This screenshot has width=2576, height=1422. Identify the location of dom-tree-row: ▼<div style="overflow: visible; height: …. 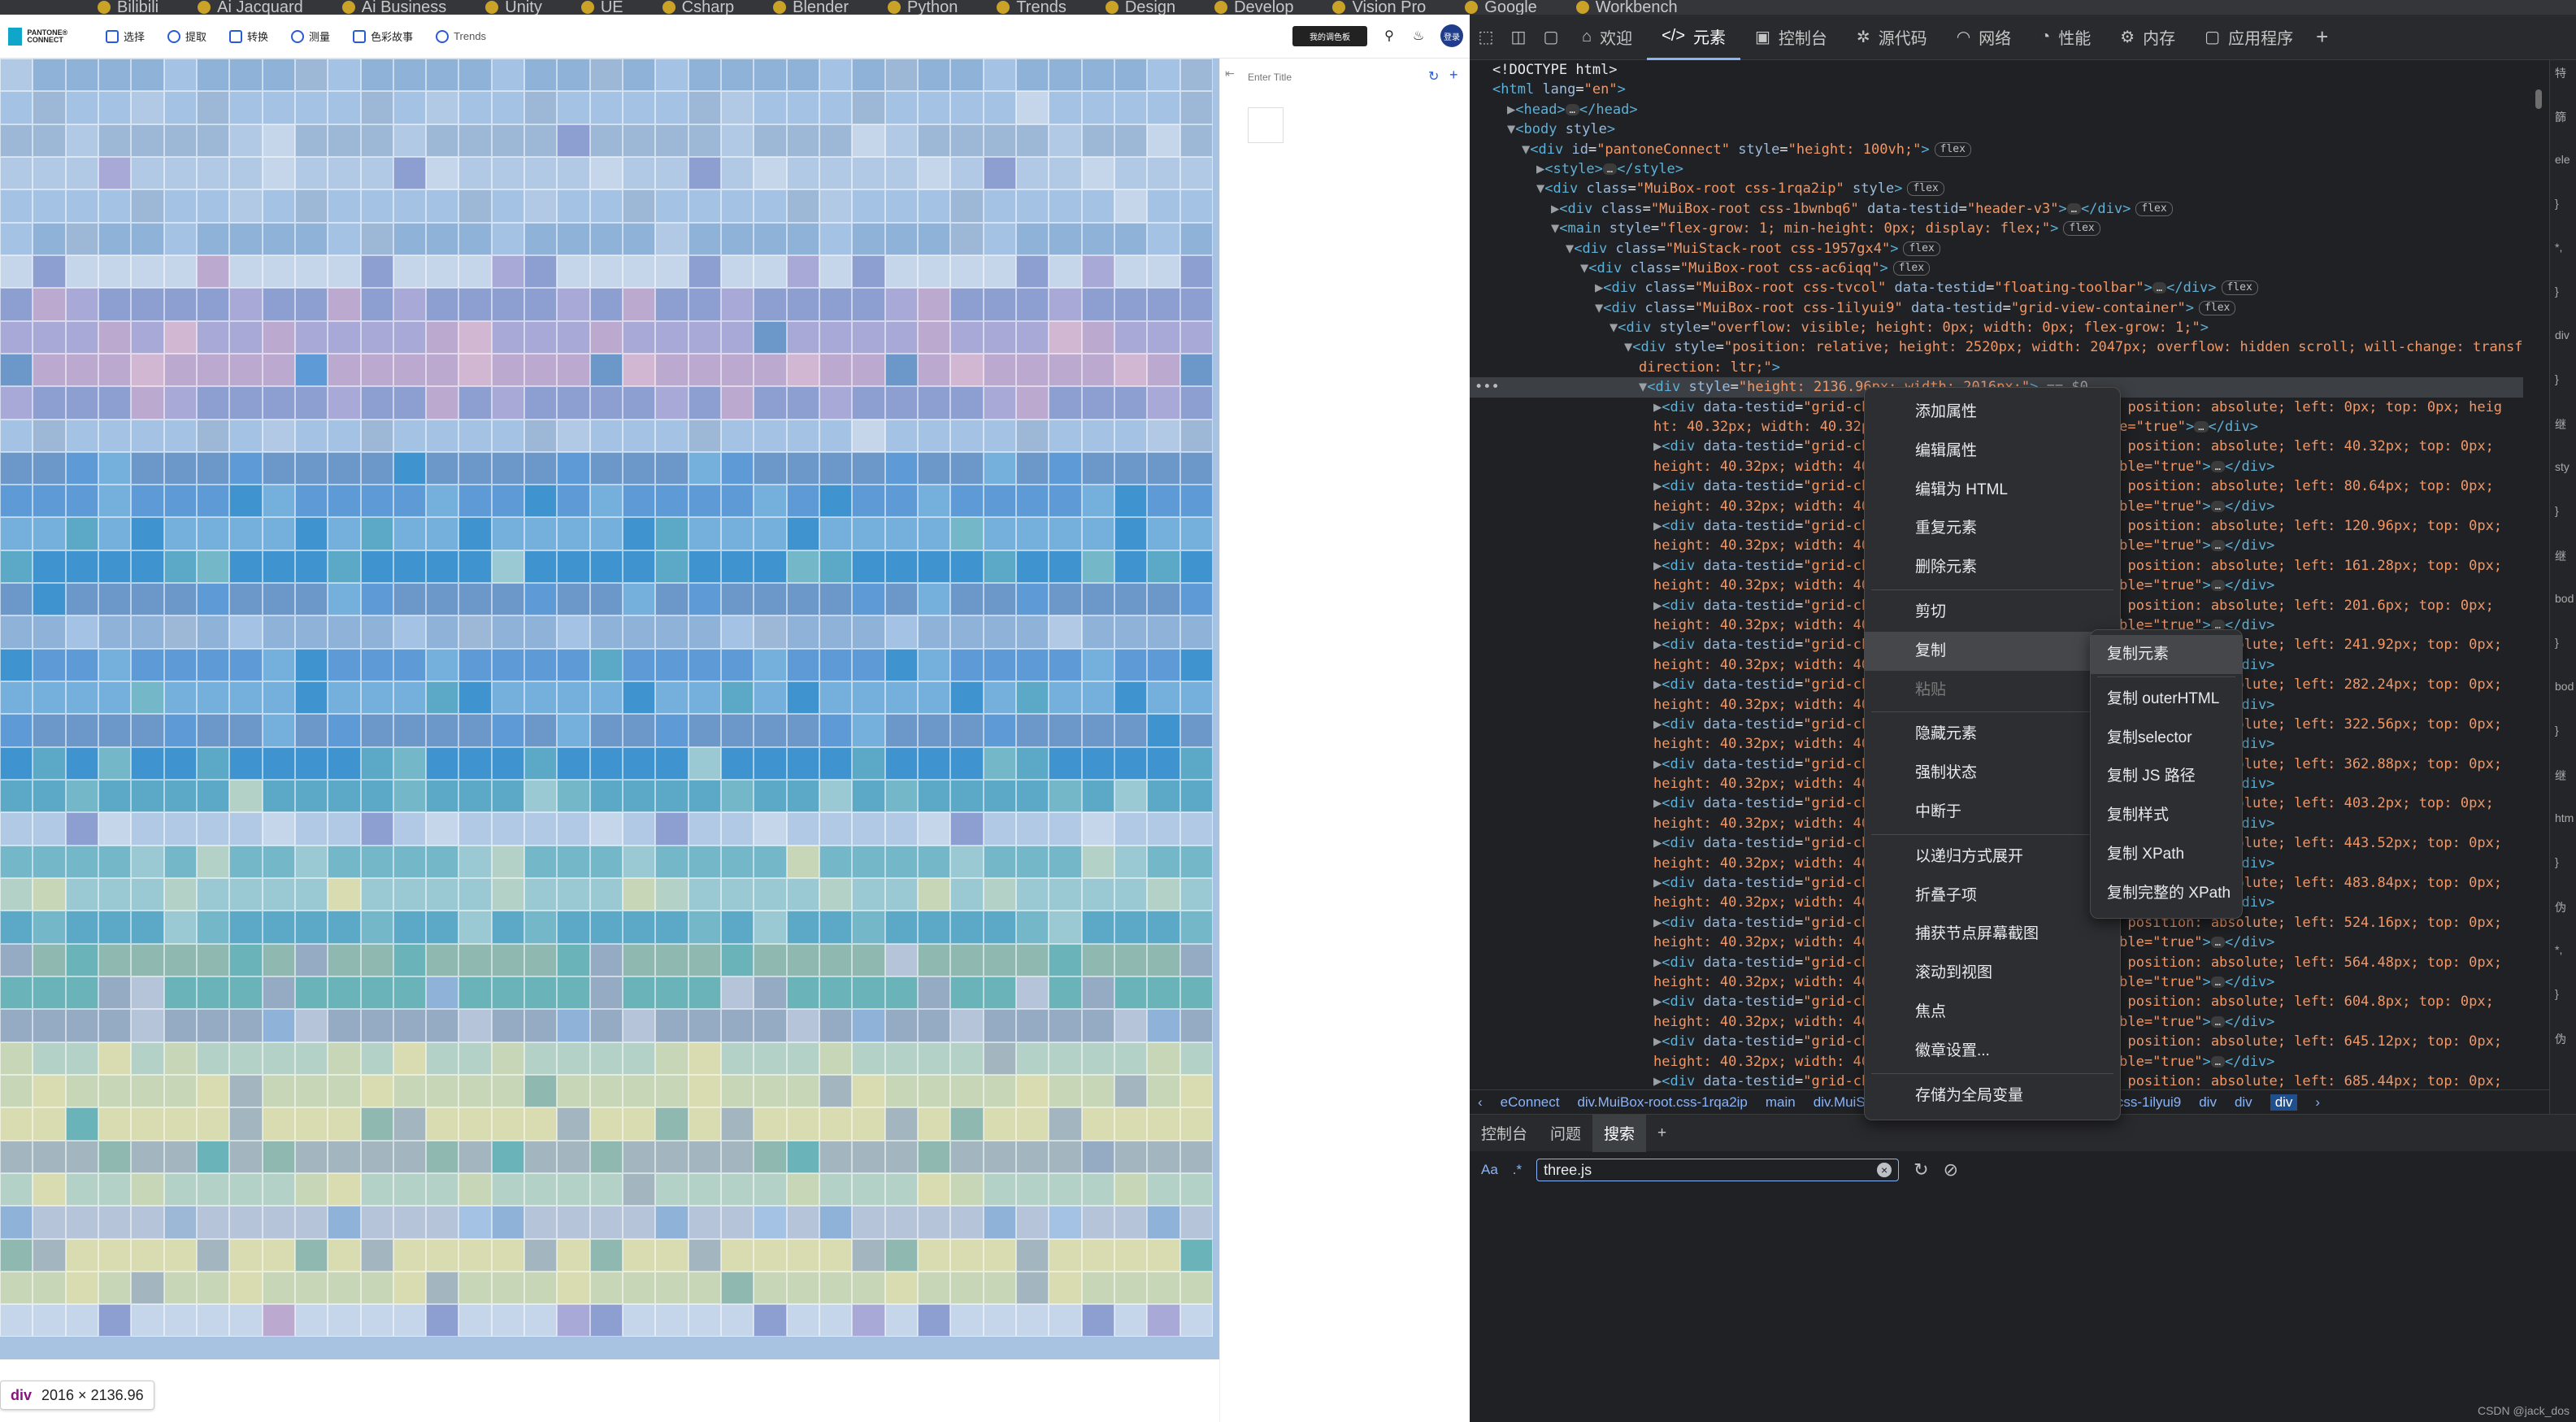
(1996, 327).